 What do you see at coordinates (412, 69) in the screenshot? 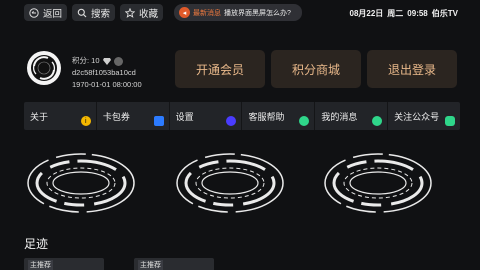
I see `logout-button: 退出登录` at bounding box center [412, 69].